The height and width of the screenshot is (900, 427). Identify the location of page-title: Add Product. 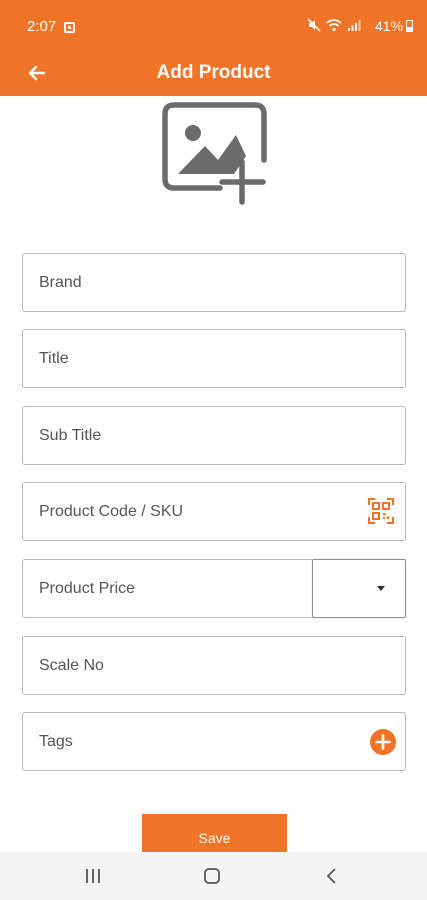
(213, 72).